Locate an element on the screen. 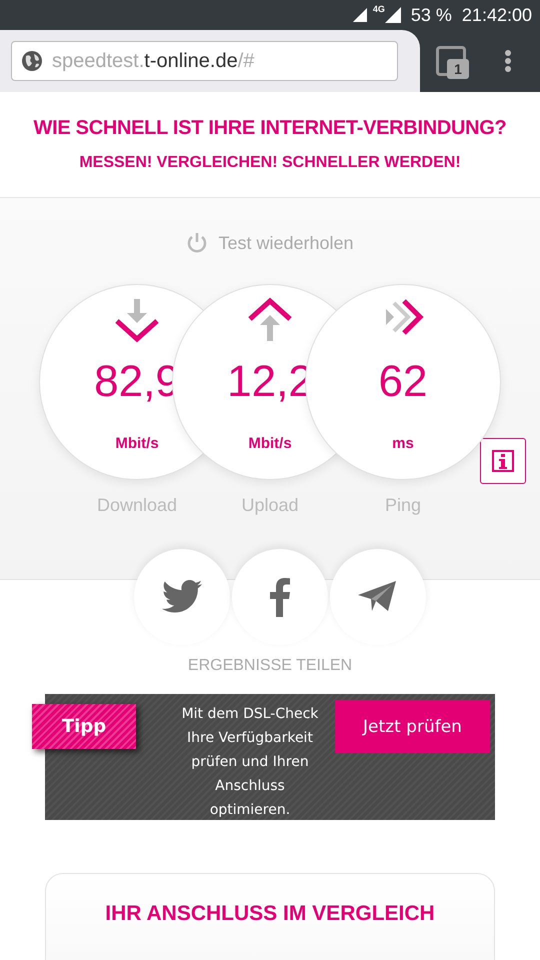 Image resolution: width=540 pixels, height=960 pixels. download-icon is located at coordinates (137, 320).